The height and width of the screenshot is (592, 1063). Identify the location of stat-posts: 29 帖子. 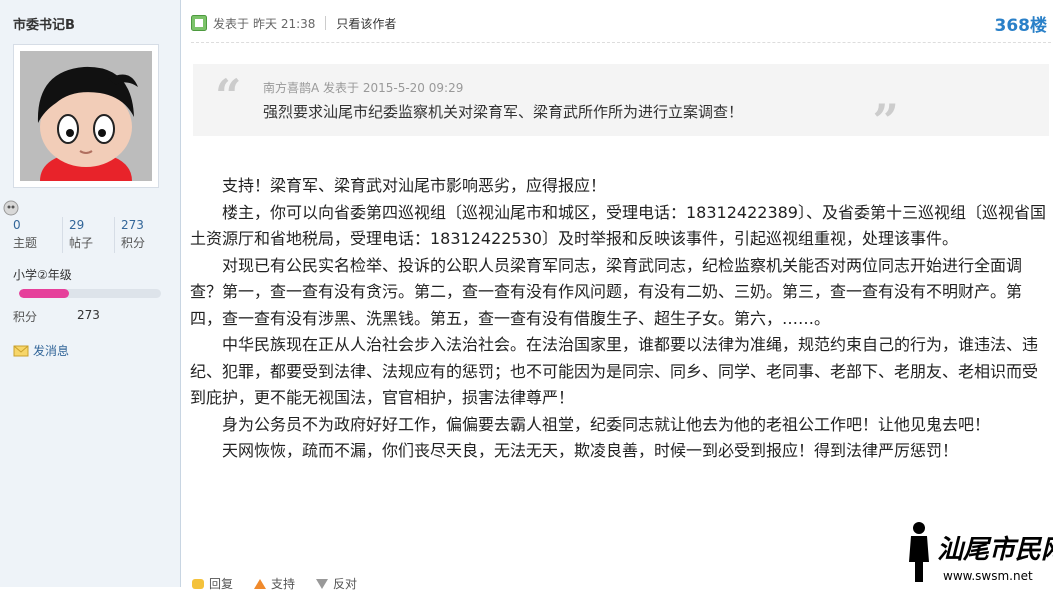
(90, 235).